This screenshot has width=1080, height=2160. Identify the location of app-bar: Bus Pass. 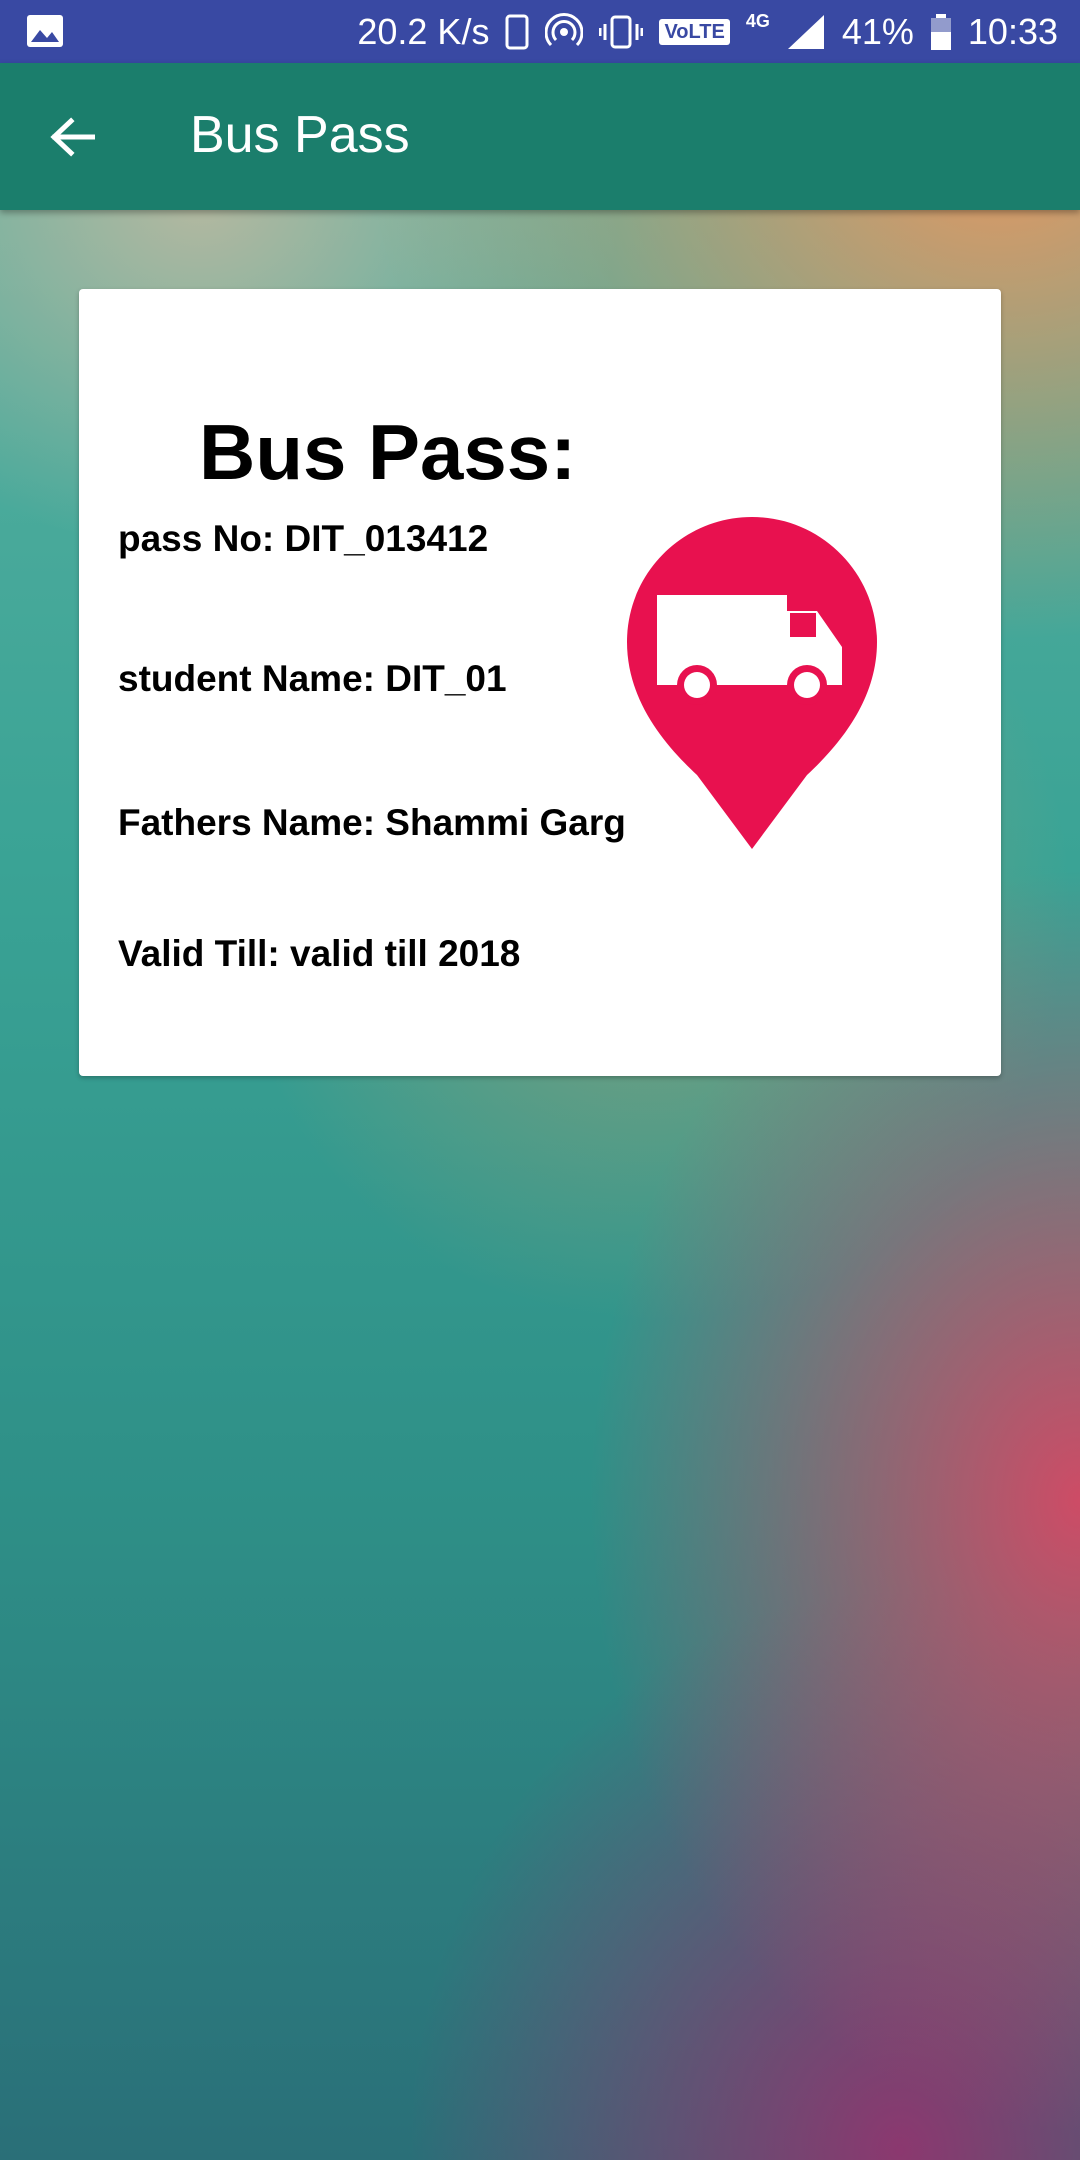
(540, 136).